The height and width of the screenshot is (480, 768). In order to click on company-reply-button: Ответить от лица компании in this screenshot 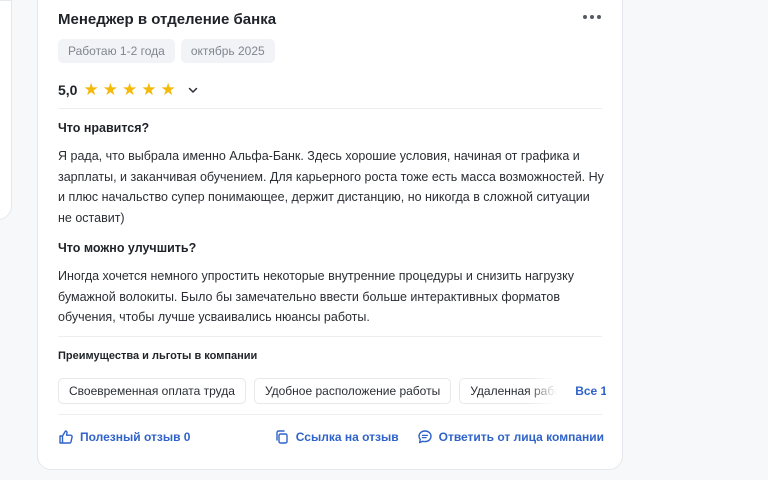, I will do `click(510, 437)`.